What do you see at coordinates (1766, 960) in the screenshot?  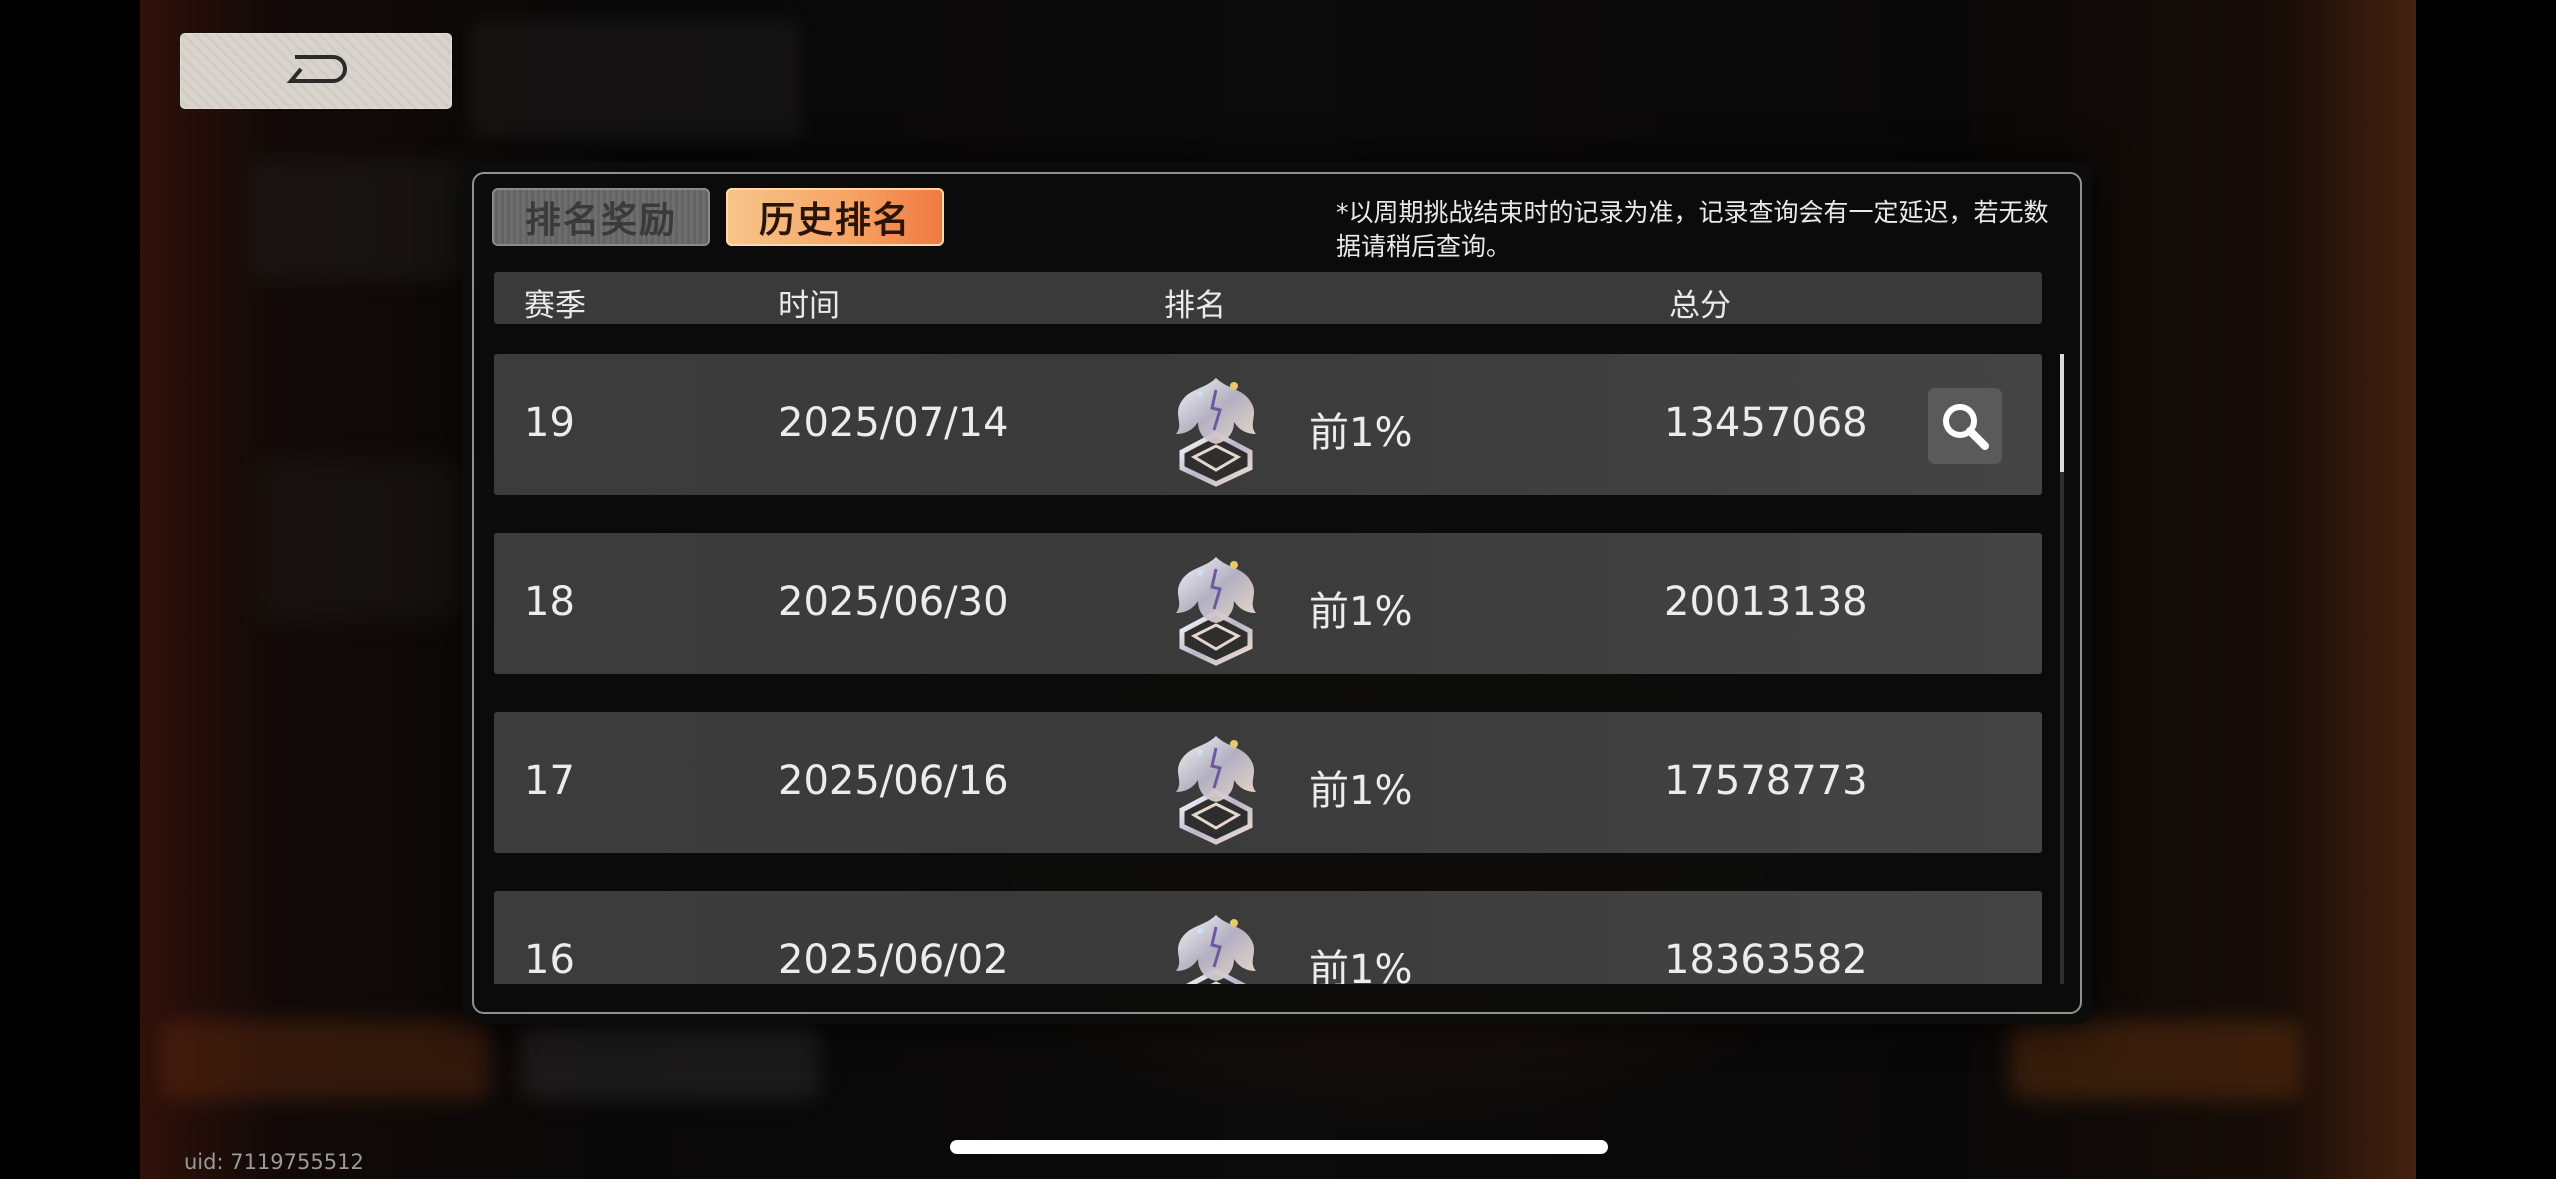 I see `score-value: 18363582` at bounding box center [1766, 960].